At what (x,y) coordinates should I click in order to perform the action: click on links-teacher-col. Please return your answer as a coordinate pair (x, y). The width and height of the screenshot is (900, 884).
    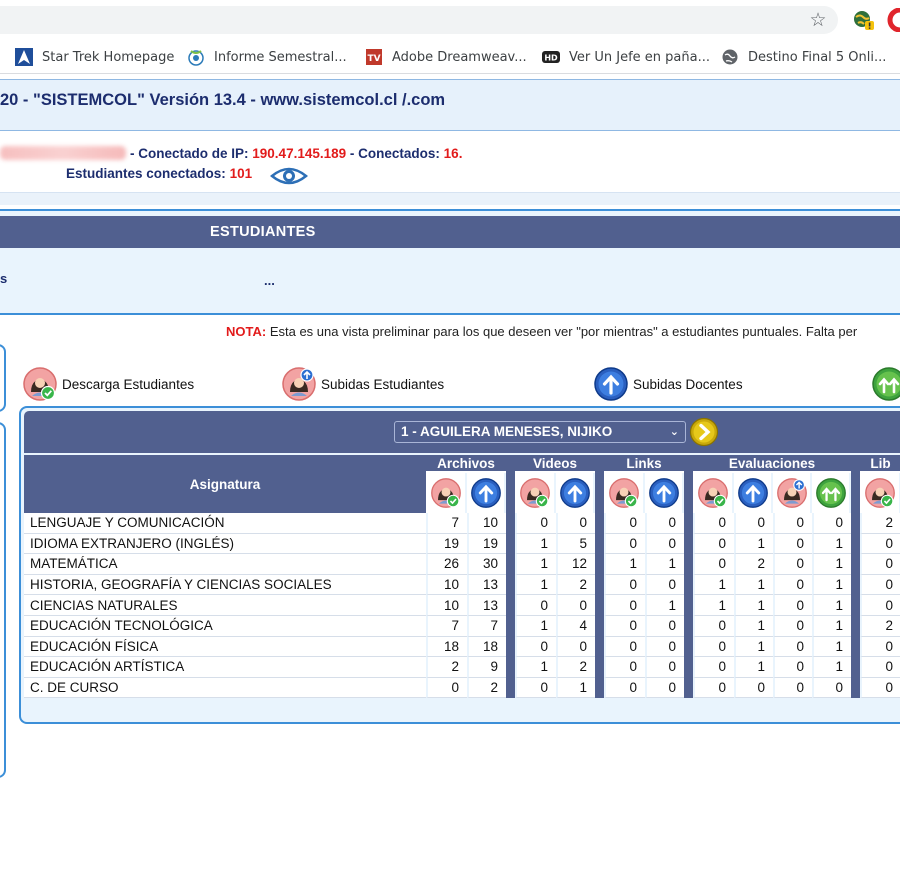
    Looking at the image, I should click on (664, 493).